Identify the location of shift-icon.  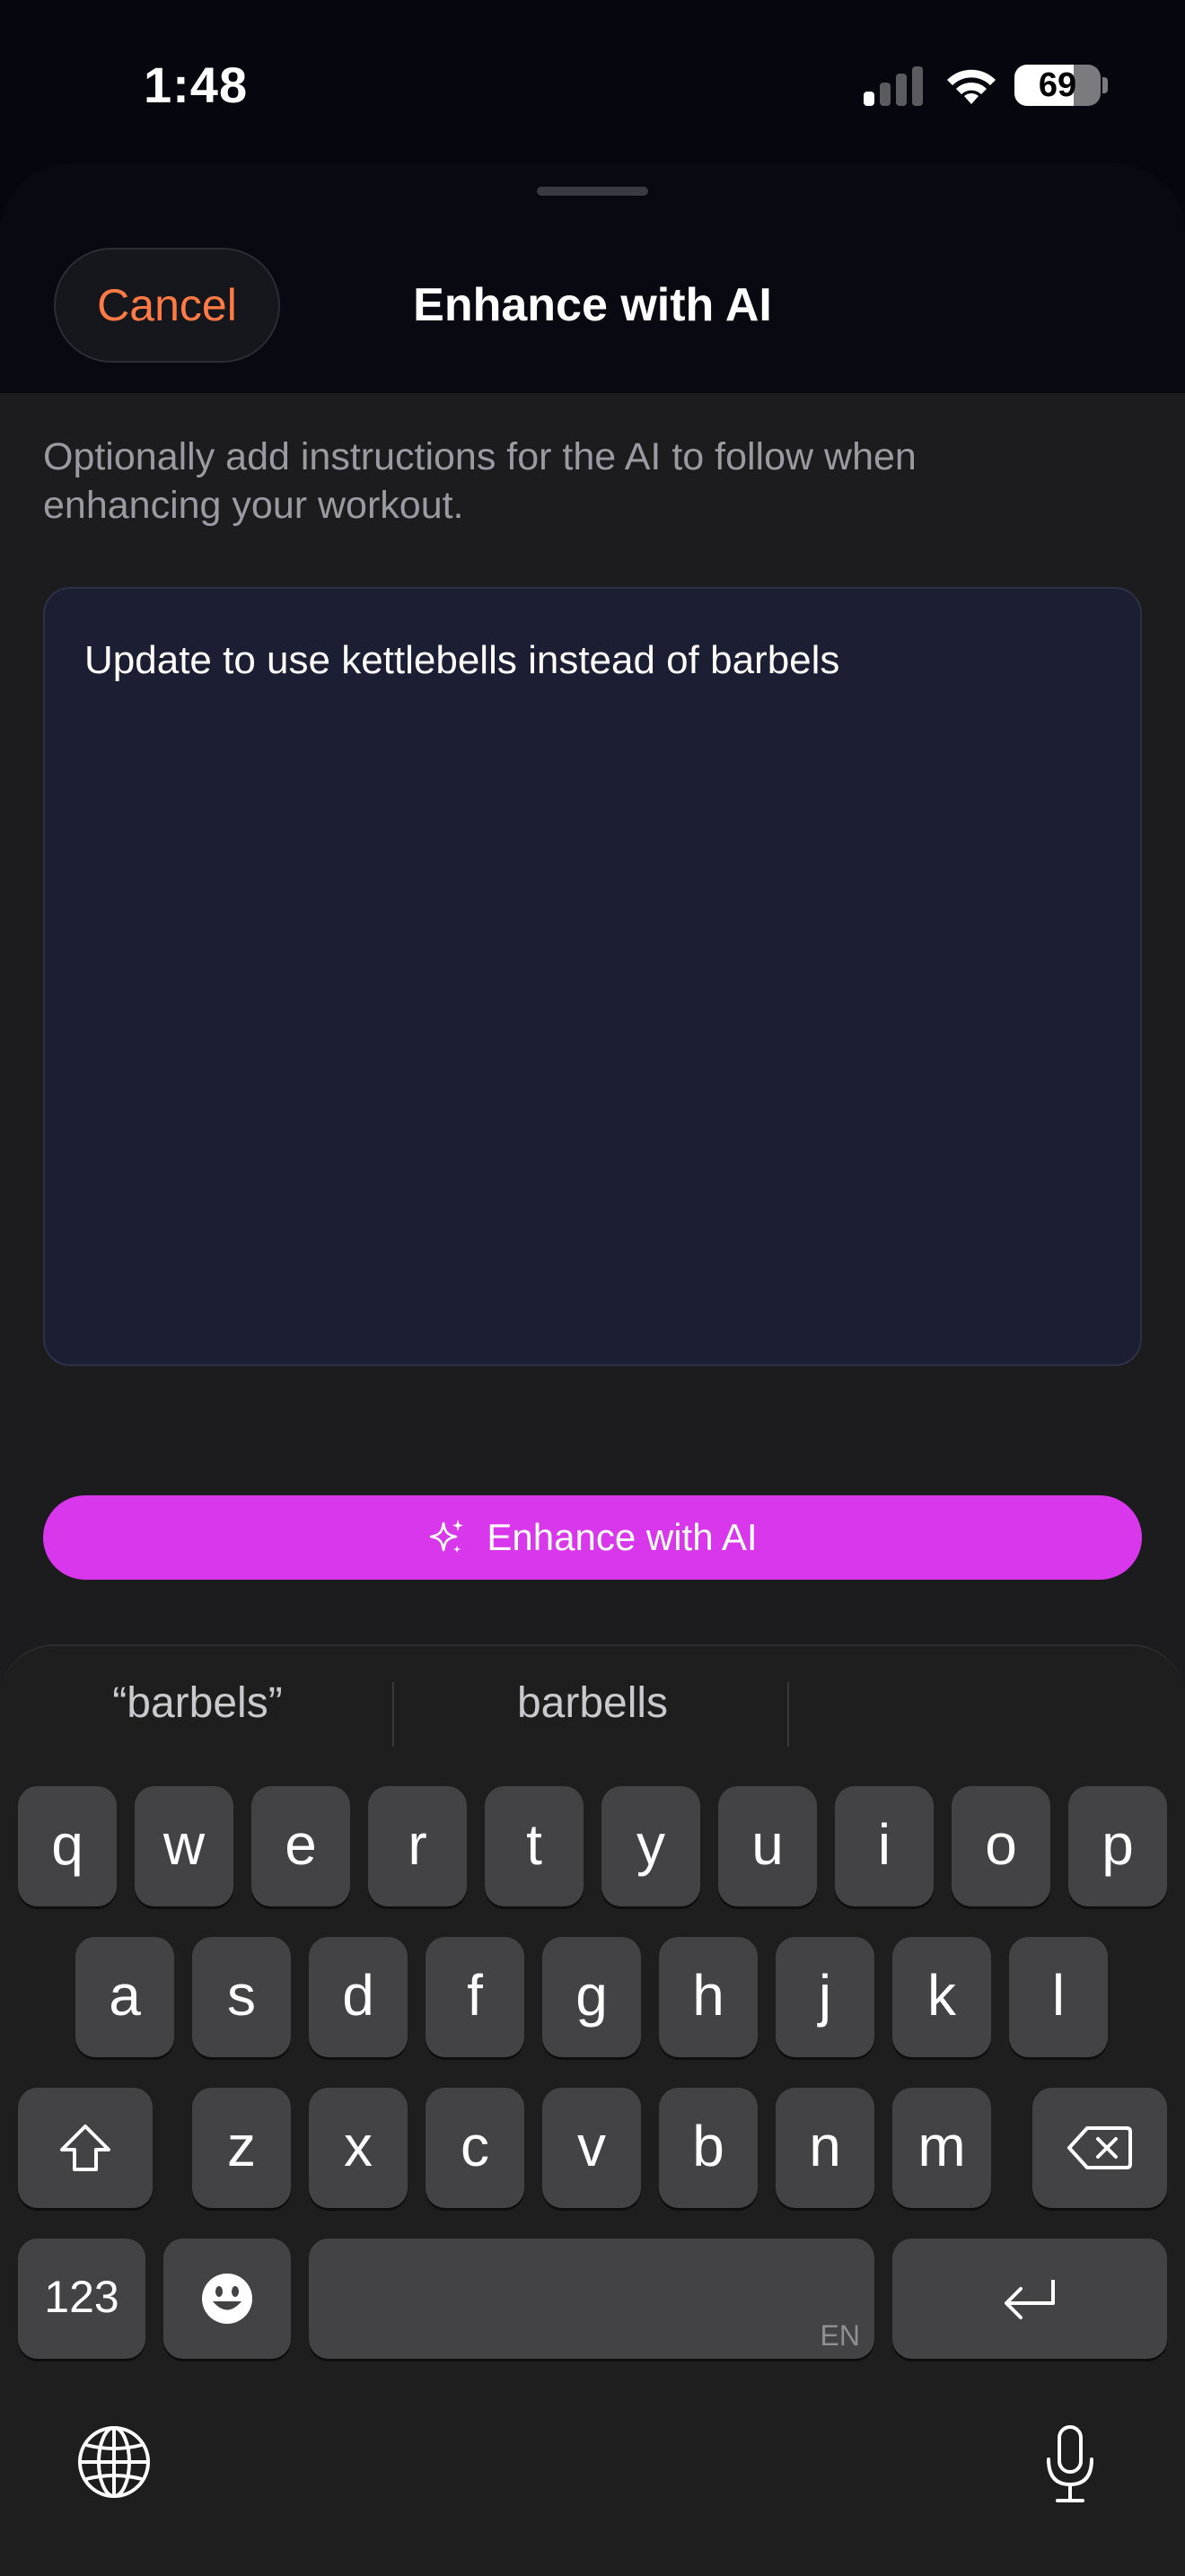
(85, 2148).